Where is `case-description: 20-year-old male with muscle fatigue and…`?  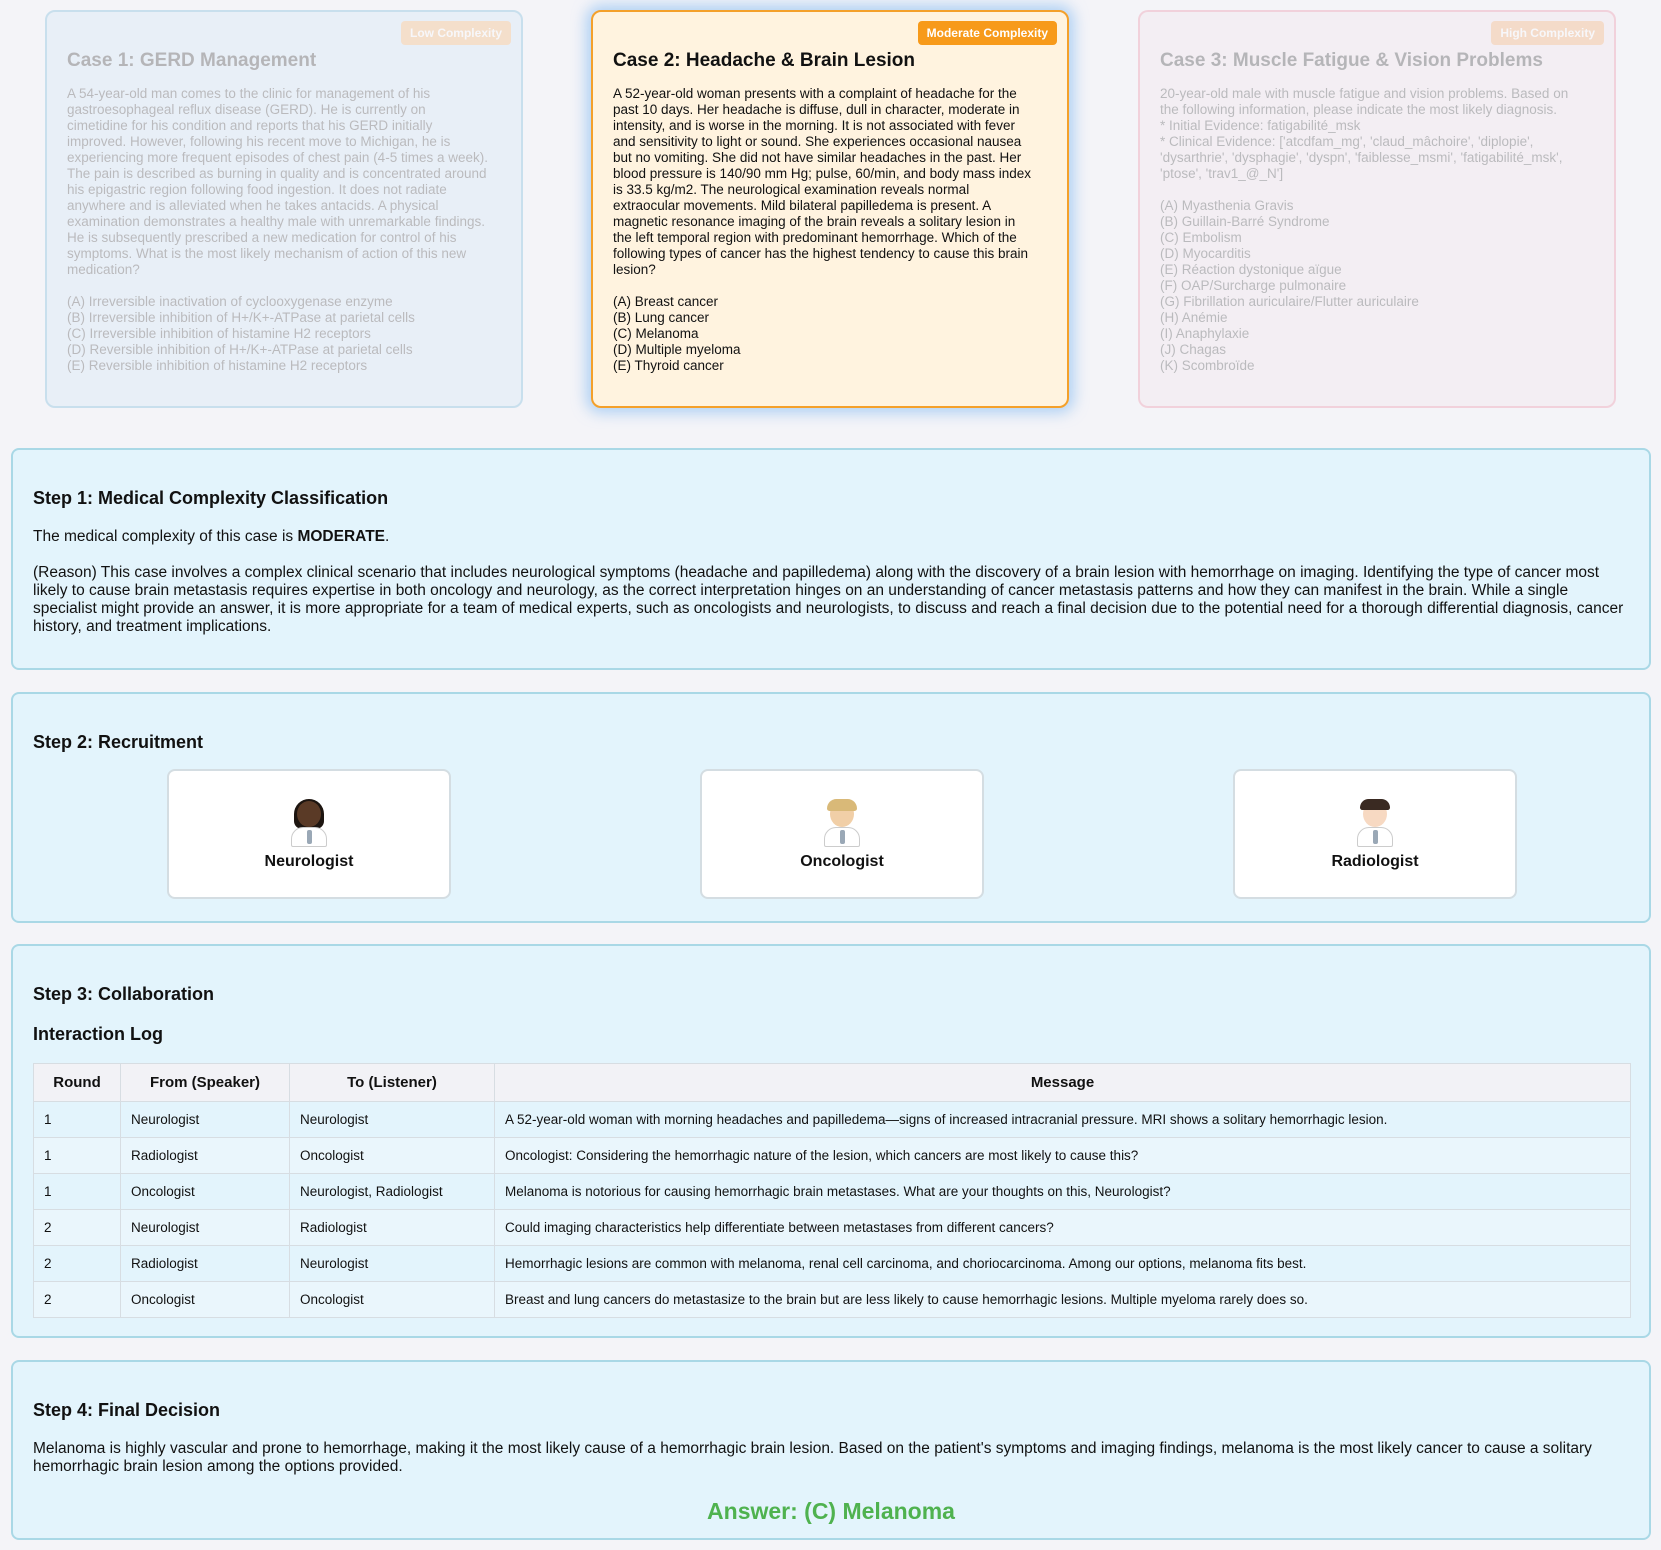 case-description: 20-year-old male with muscle fatigue and… is located at coordinates (1364, 133).